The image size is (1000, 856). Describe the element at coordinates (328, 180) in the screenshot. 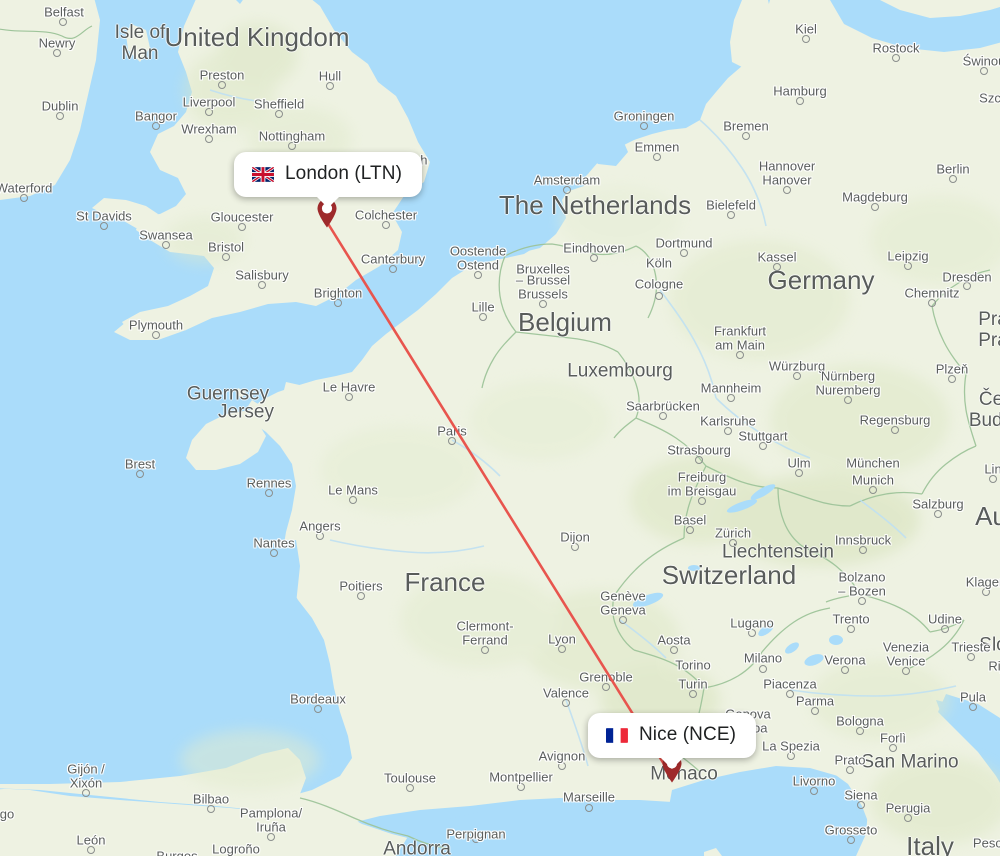

I see `origin-airport-tooltip: London (LTN)` at that location.